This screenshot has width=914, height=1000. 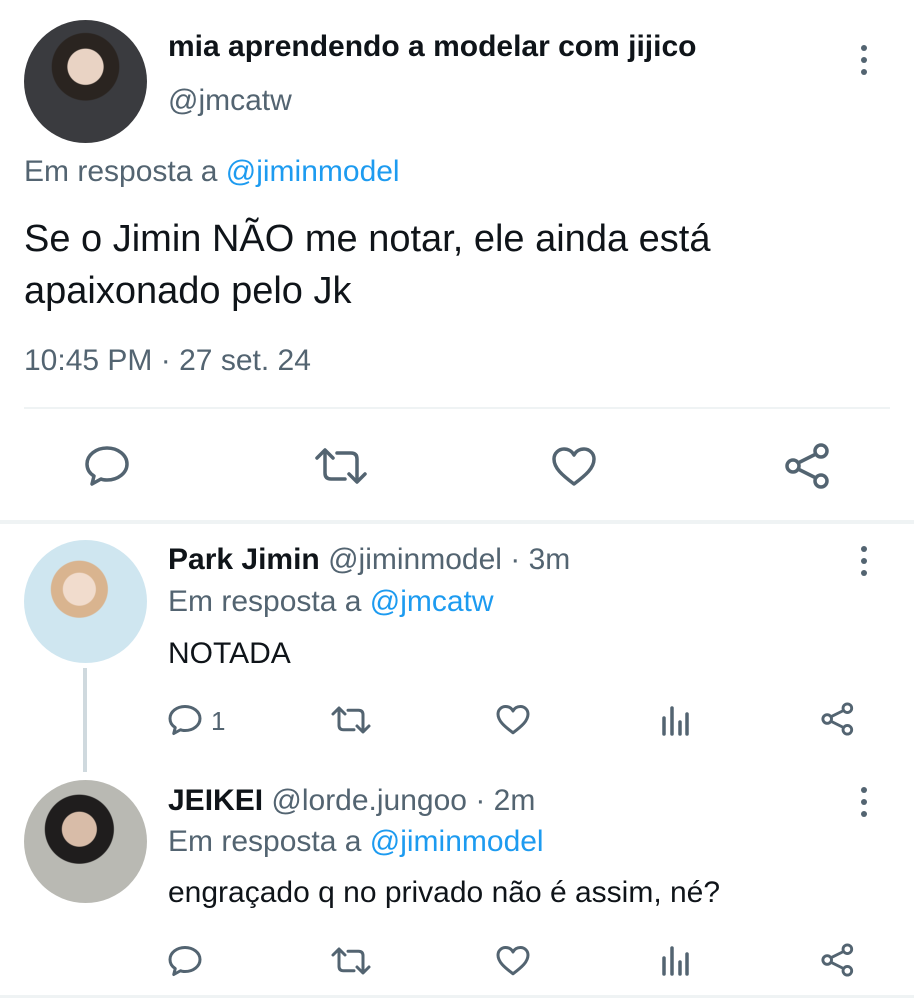 I want to click on main-handle: @jmcatw, so click(x=230, y=101).